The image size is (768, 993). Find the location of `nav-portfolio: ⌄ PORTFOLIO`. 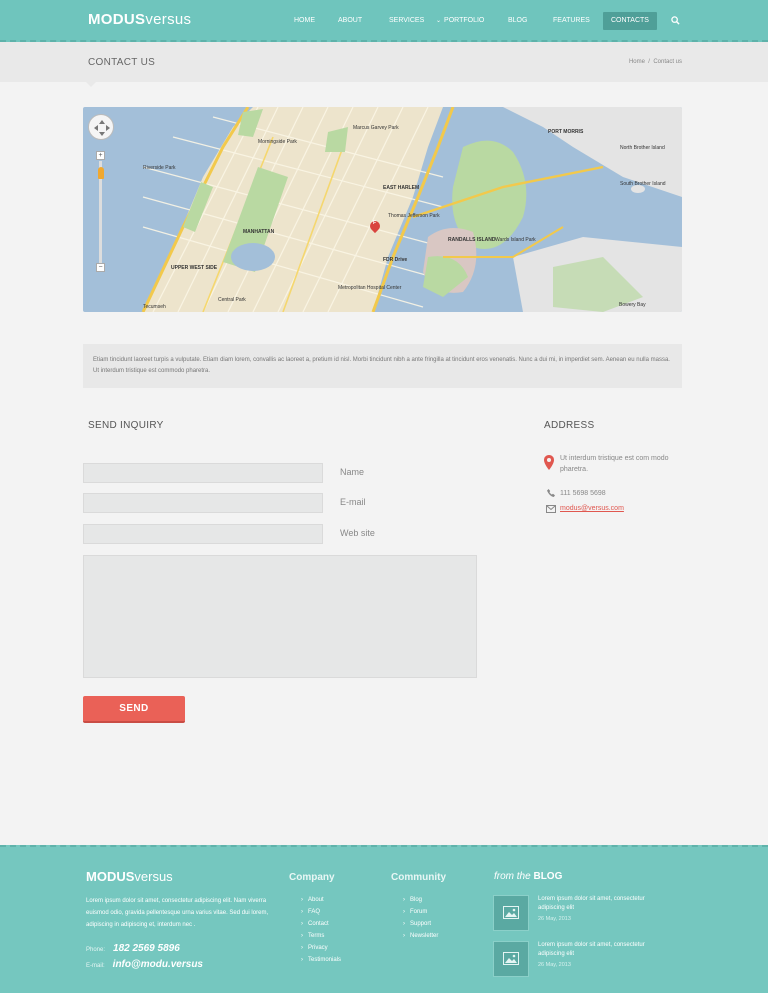

nav-portfolio: ⌄ PORTFOLIO is located at coordinates (460, 21).